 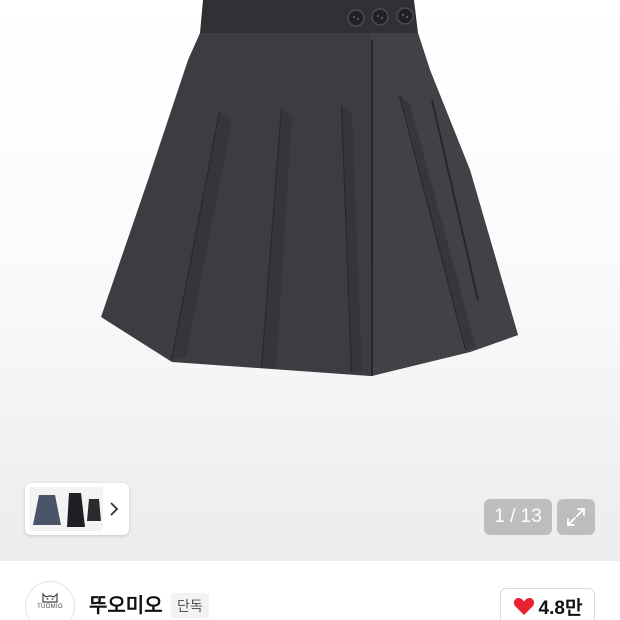 I want to click on expand-button, so click(x=576, y=517).